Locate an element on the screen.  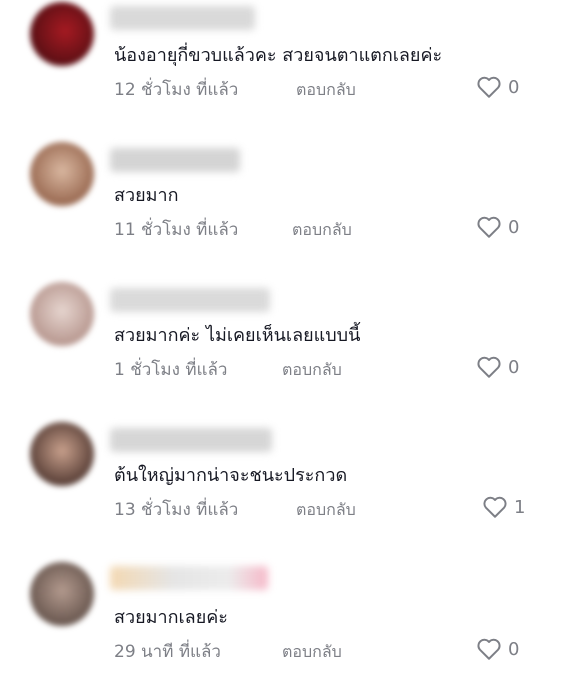
like-count: 1 is located at coordinates (520, 507).